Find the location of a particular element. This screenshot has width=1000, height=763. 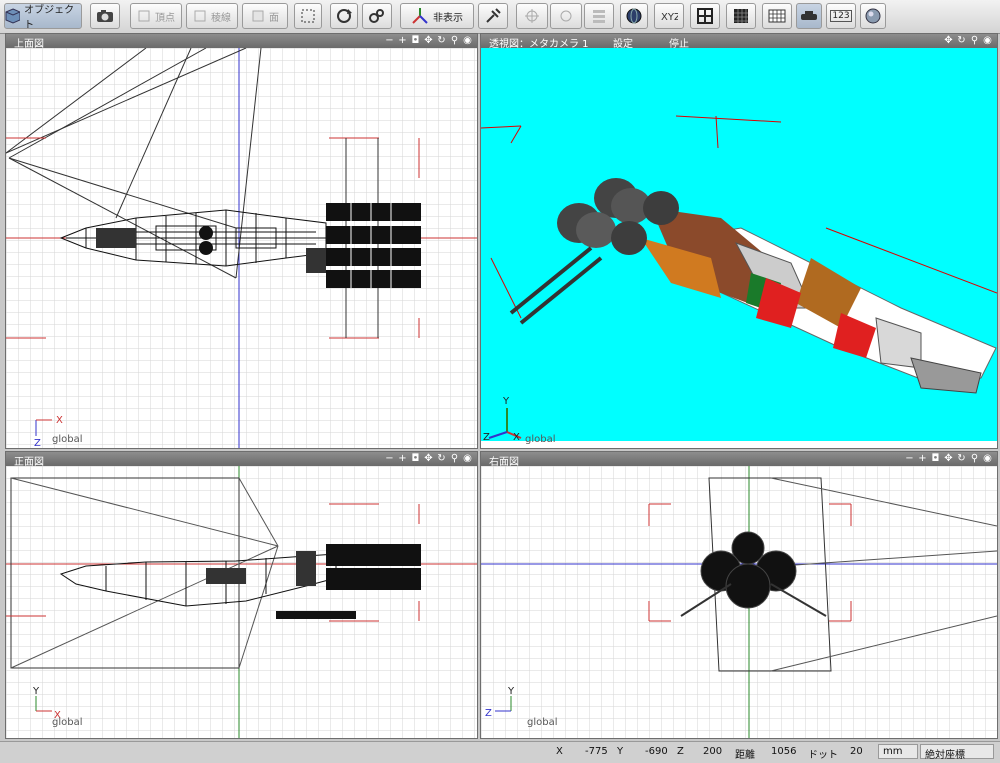

table-button is located at coordinates (777, 16).